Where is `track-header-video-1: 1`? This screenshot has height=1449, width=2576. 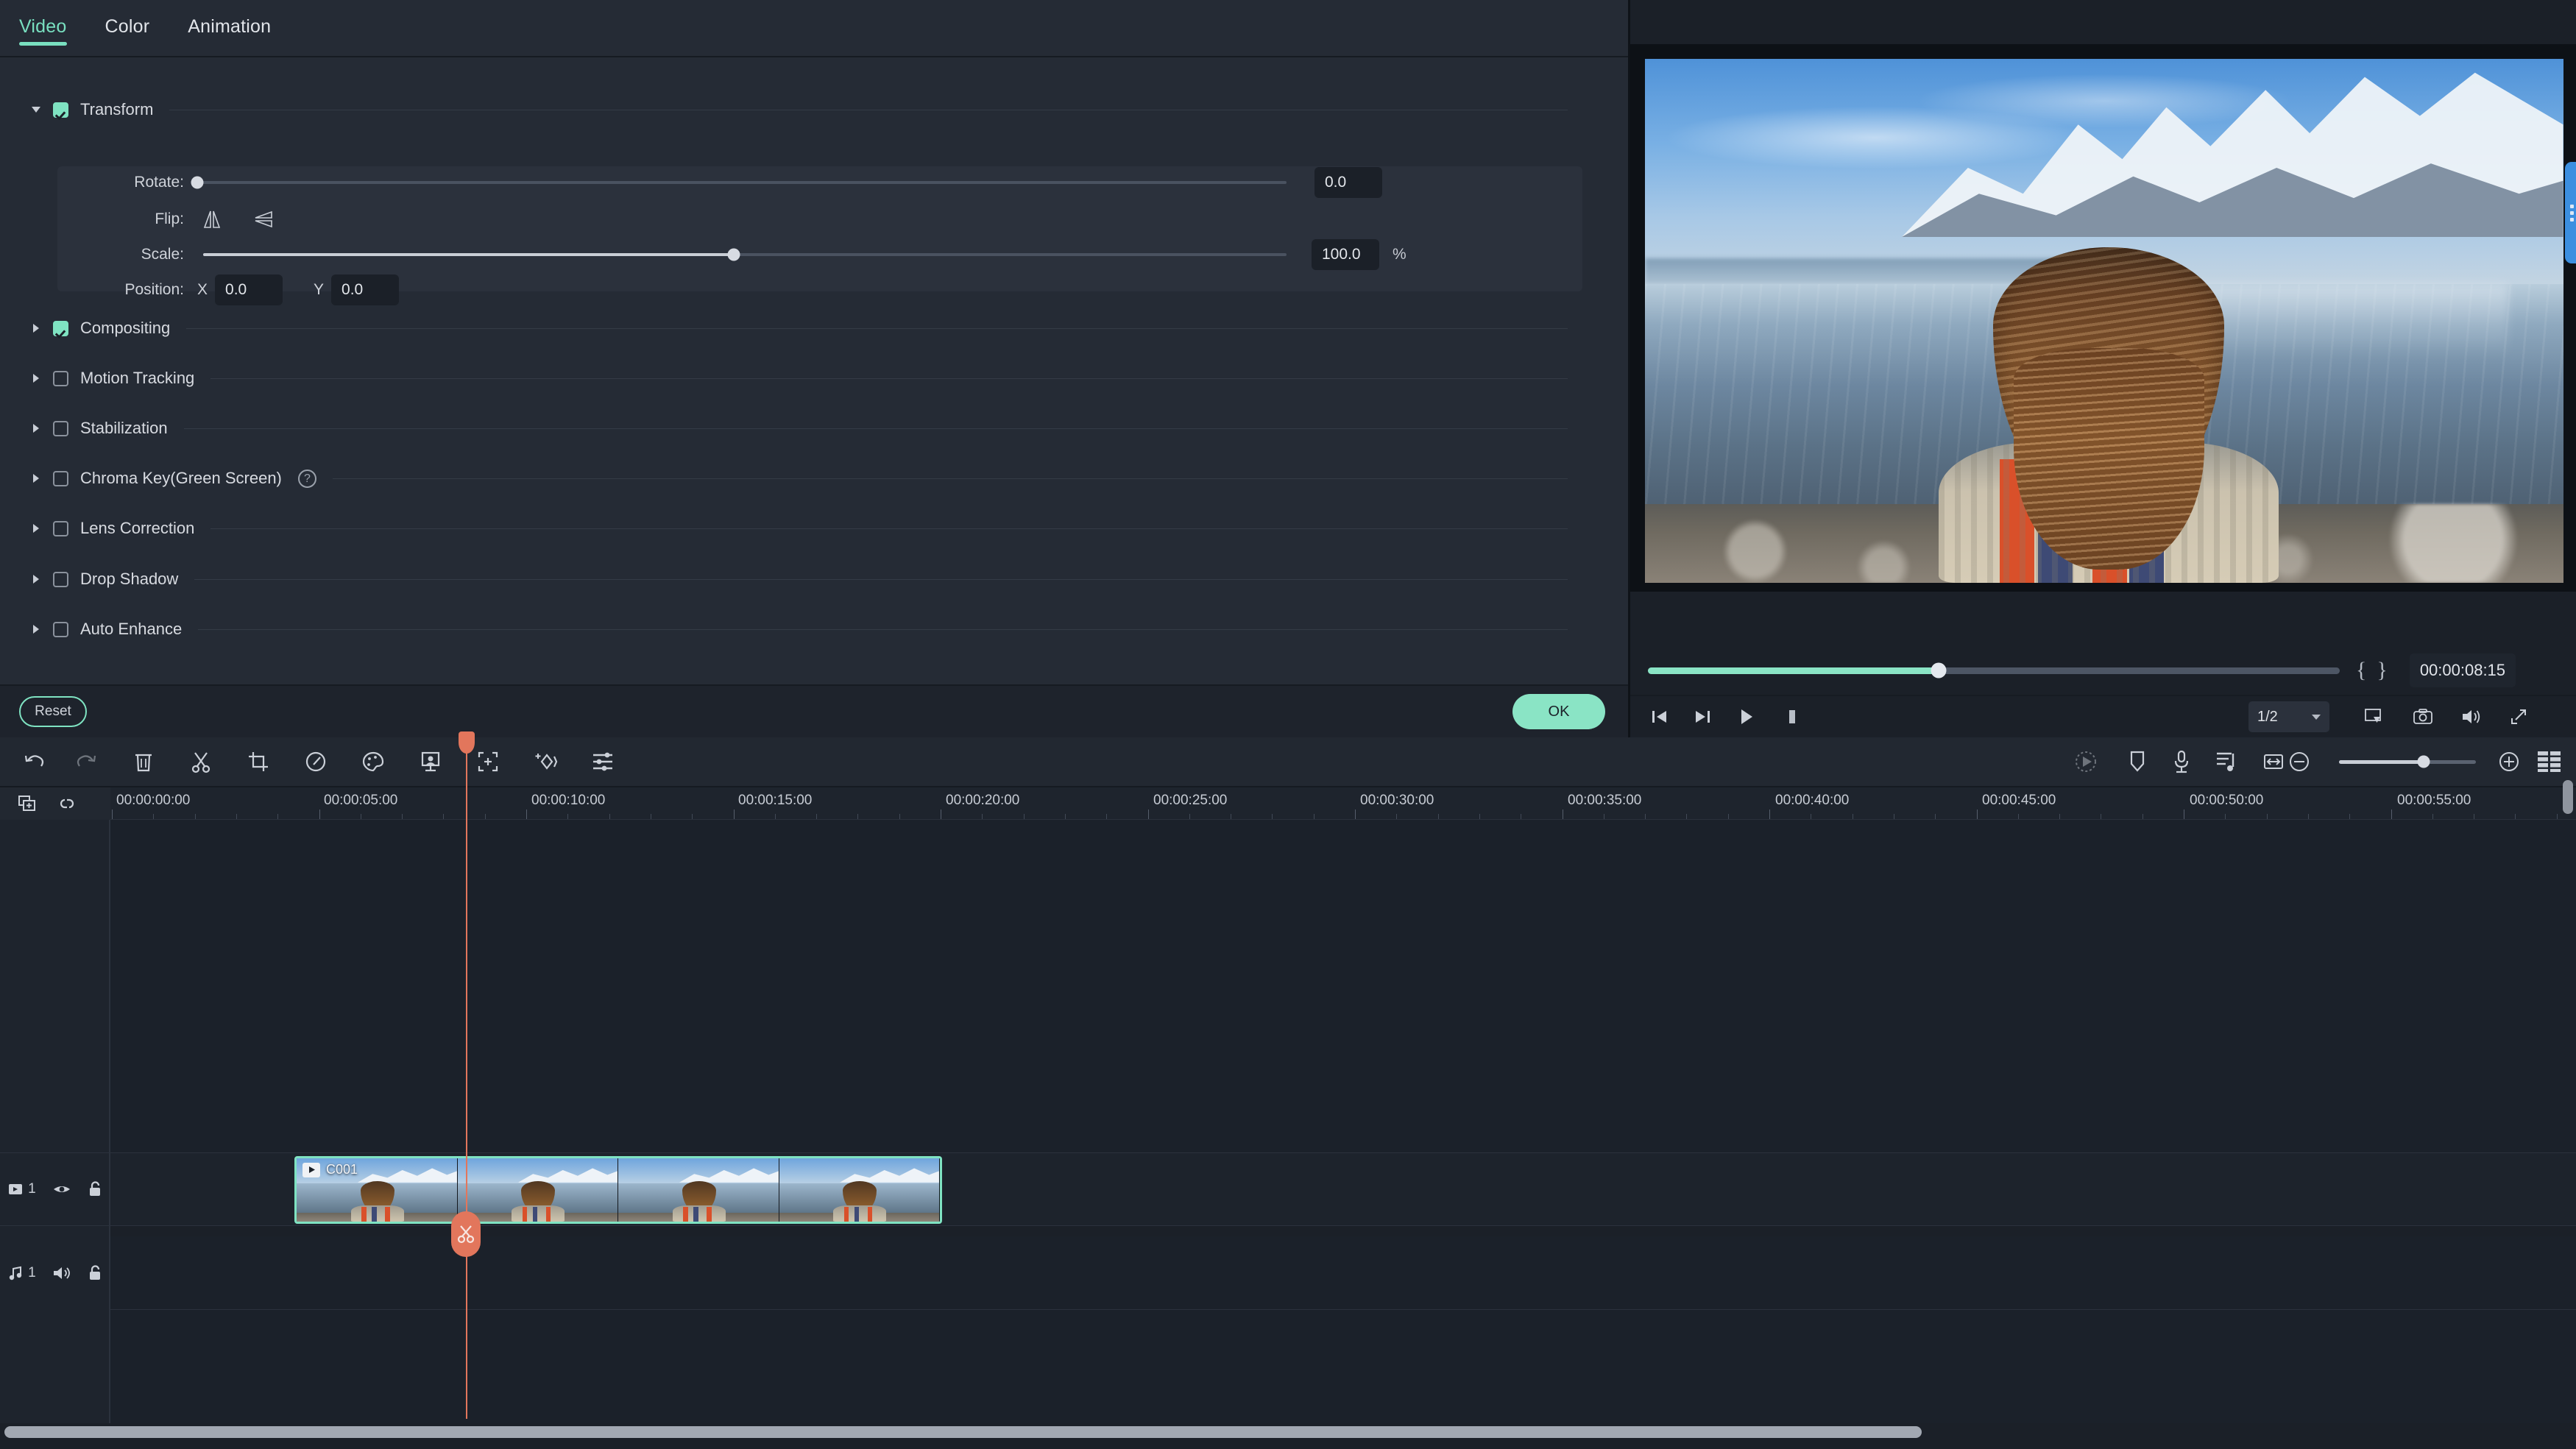
track-header-video-1: 1 is located at coordinates (55, 1189).